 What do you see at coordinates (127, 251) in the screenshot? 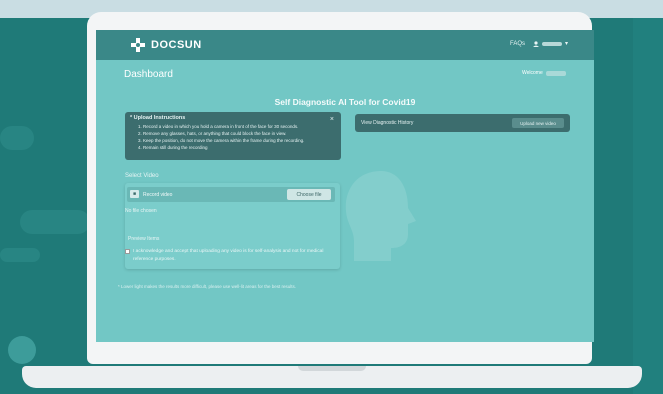
I see `consent-checkbox` at bounding box center [127, 251].